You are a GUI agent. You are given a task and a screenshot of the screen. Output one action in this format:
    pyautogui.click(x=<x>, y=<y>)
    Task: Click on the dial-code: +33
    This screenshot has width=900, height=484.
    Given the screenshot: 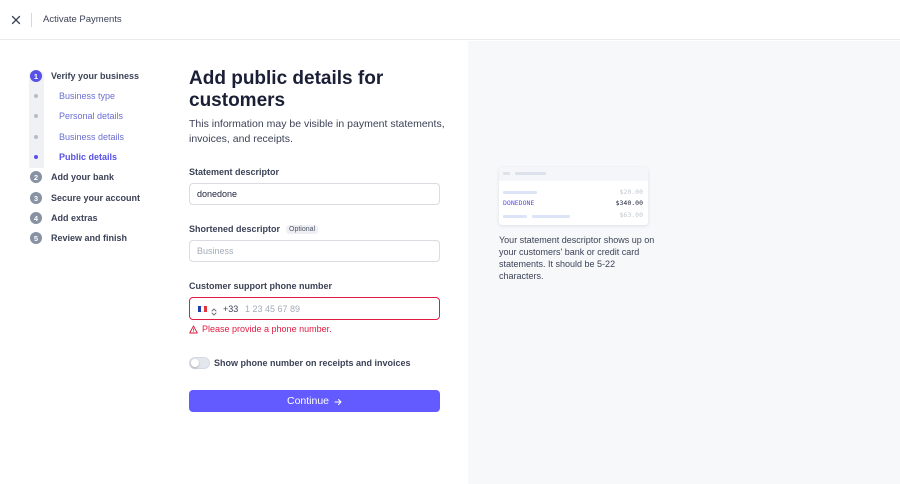 What is the action you would take?
    pyautogui.click(x=231, y=309)
    